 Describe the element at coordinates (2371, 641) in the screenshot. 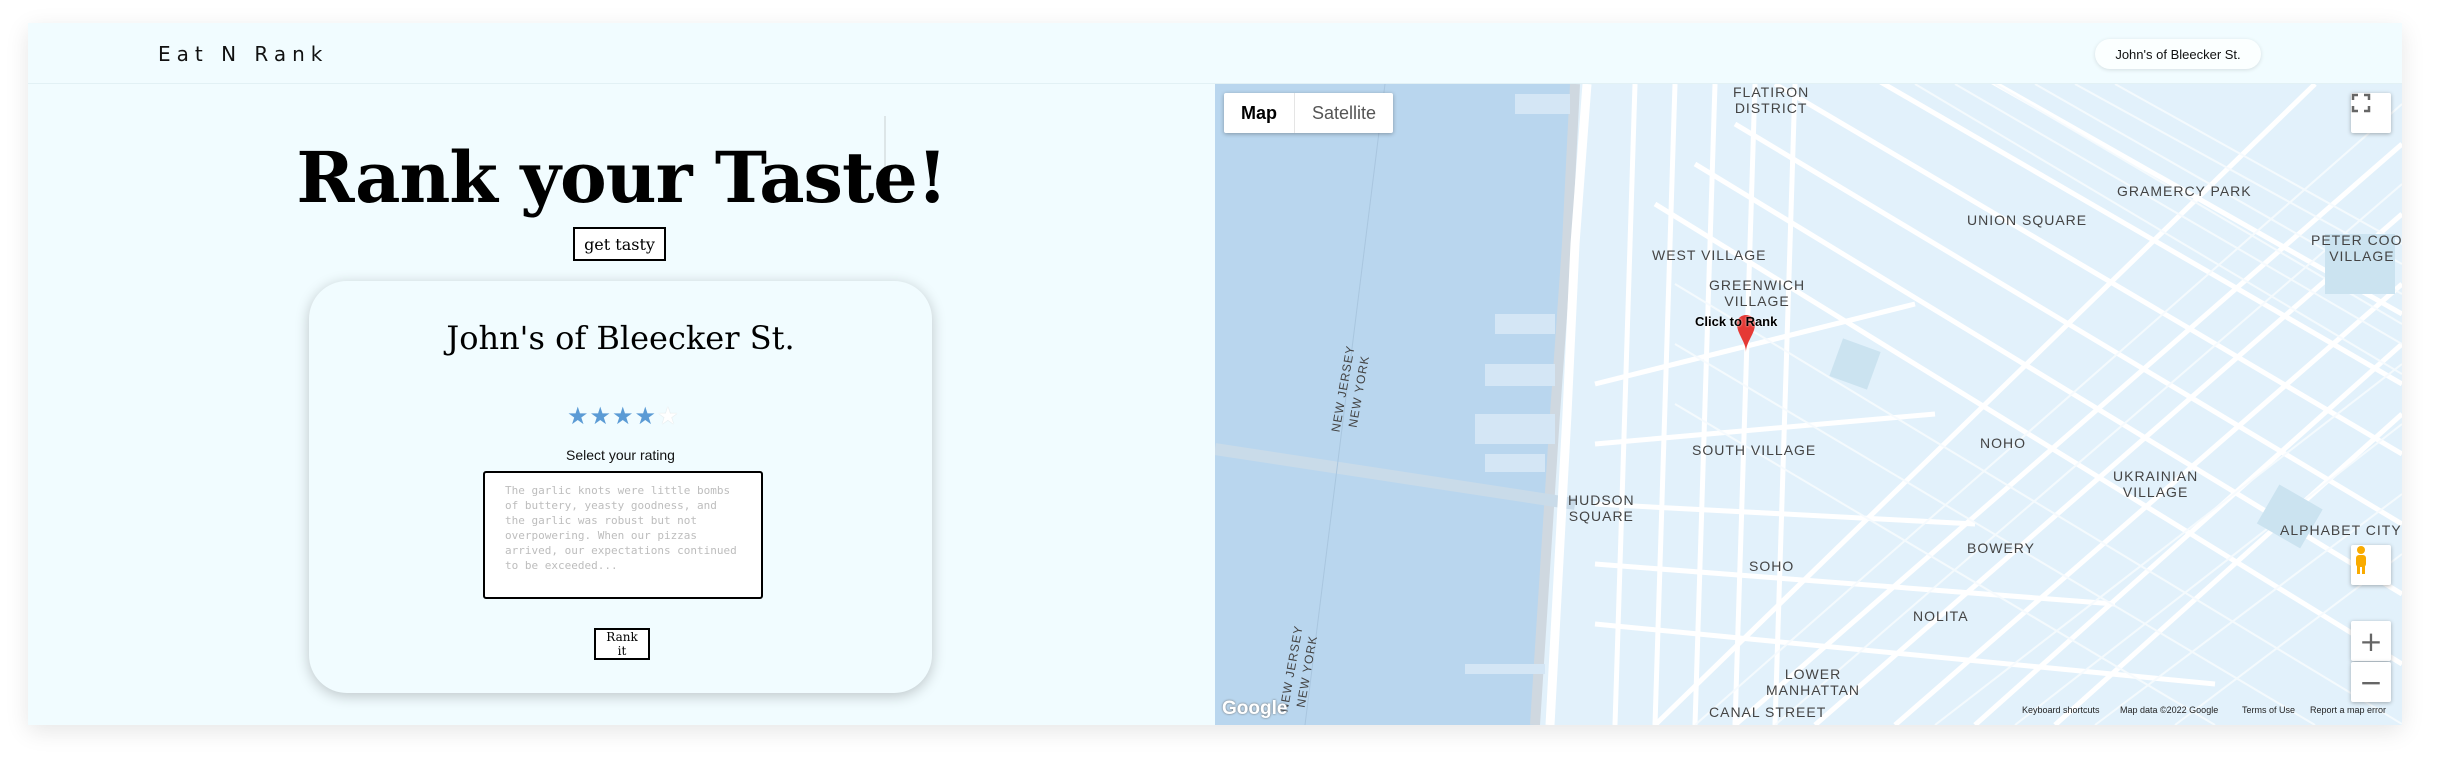

I see `zoom-in-button: +` at that location.